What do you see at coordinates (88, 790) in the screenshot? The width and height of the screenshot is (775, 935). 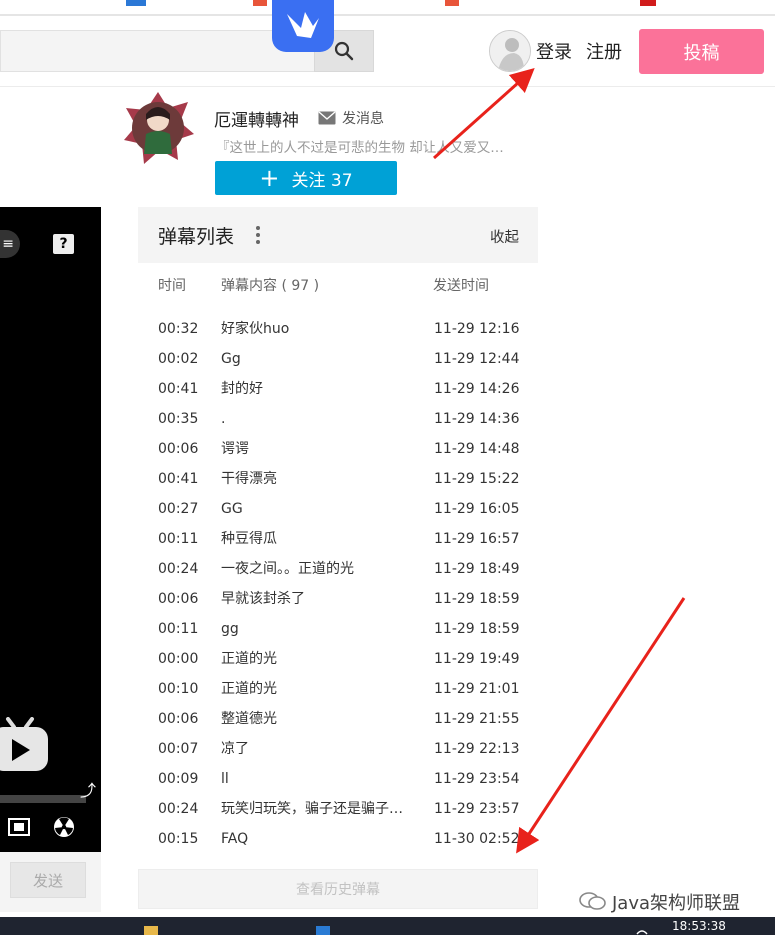 I see `mouse-cursor-icon: ⤴` at bounding box center [88, 790].